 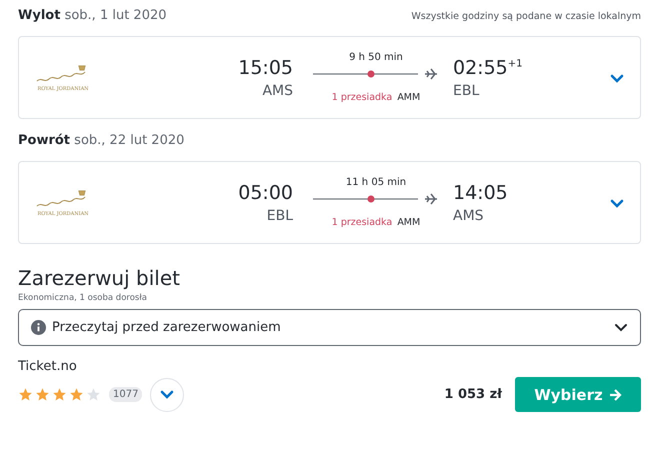 What do you see at coordinates (466, 90) in the screenshot?
I see `arrival-airport: EBL` at bounding box center [466, 90].